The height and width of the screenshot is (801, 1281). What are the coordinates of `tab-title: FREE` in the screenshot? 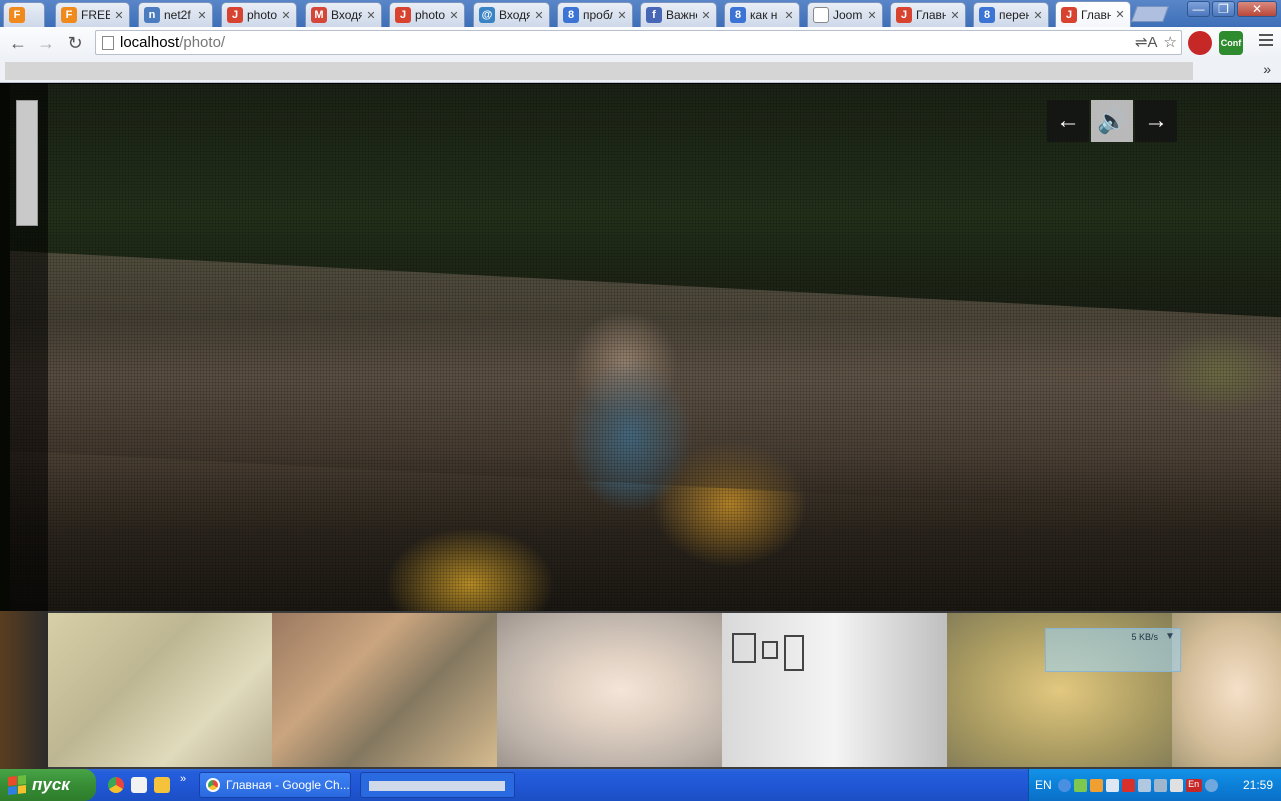 It's located at (95, 15).